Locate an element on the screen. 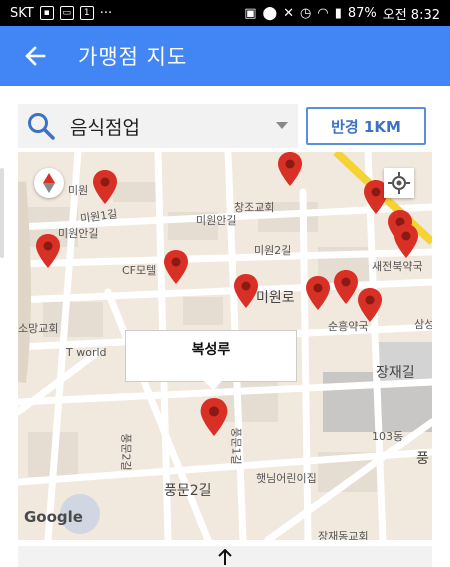  map-label: 미원2길 is located at coordinates (273, 250).